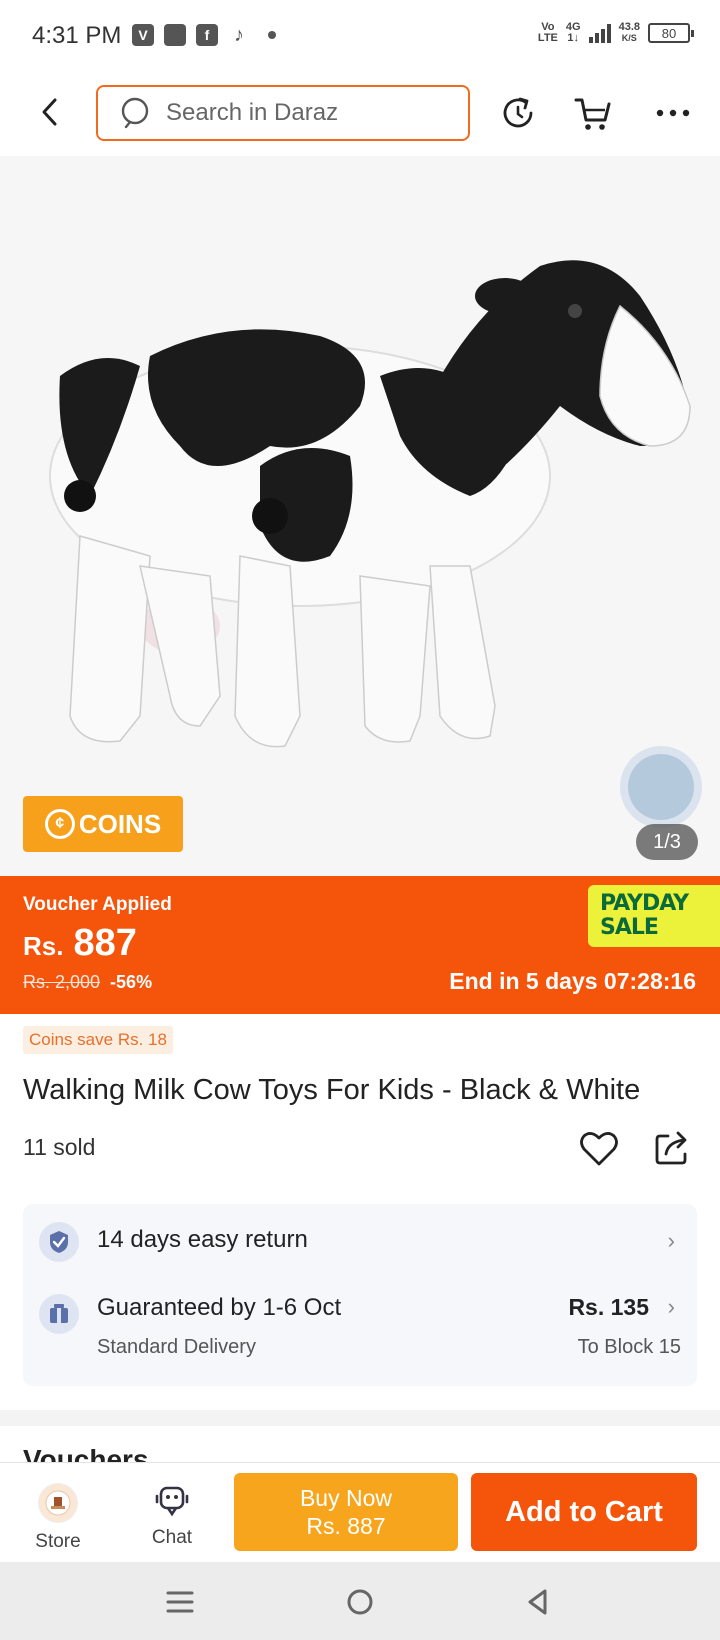  I want to click on status-bar: 4:31 PM V f ♪ Vo LTE 4G 1↓ 43.8 K/S 80, so click(360, 36).